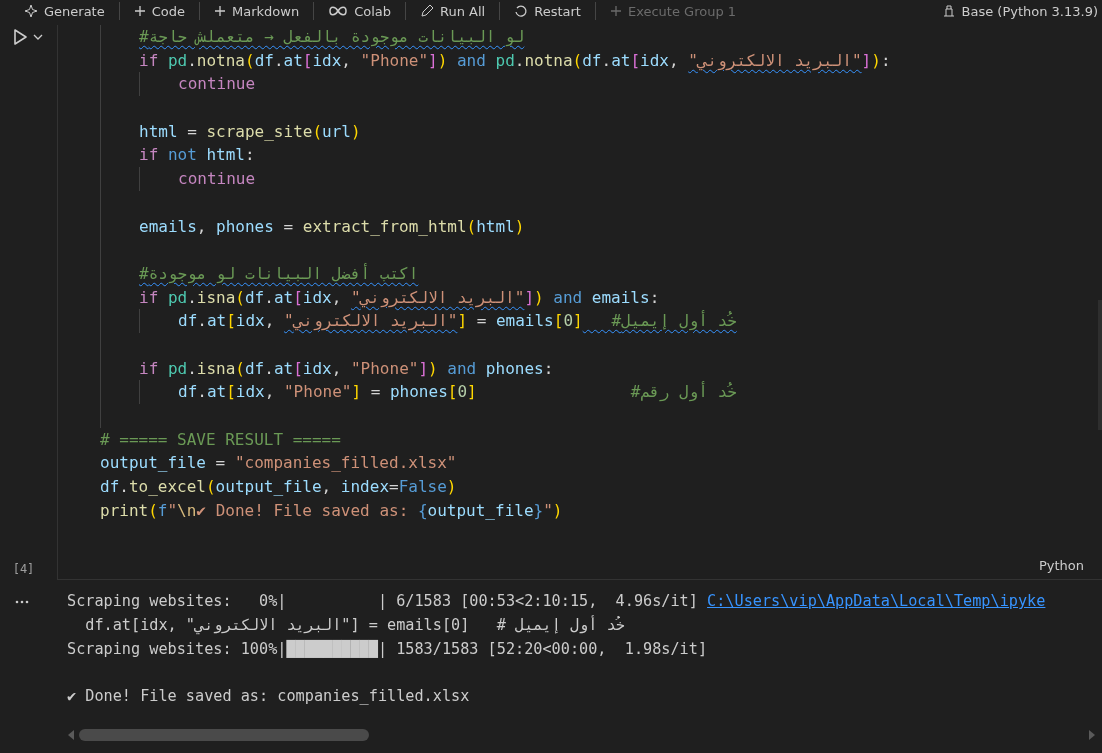 This screenshot has height=753, width=1102. I want to click on kernel-picker: Base (Python 3.13.9), so click(1017, 11).